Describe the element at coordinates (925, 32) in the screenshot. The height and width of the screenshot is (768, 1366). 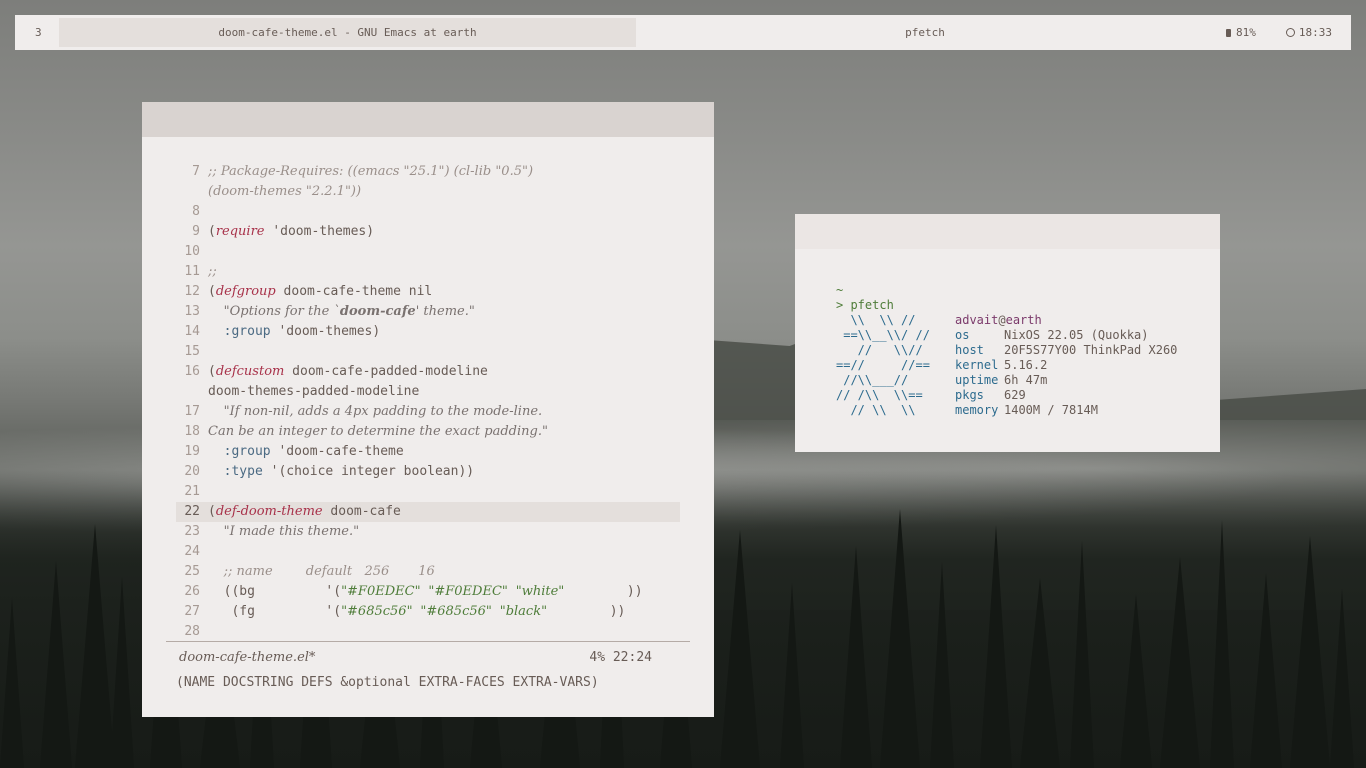
I see `center-title: pfetch` at that location.